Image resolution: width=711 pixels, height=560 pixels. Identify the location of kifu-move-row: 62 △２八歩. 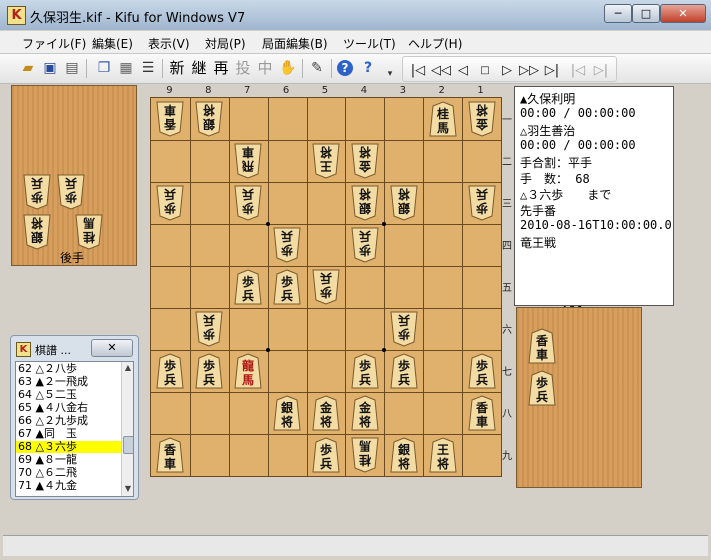
(69, 369).